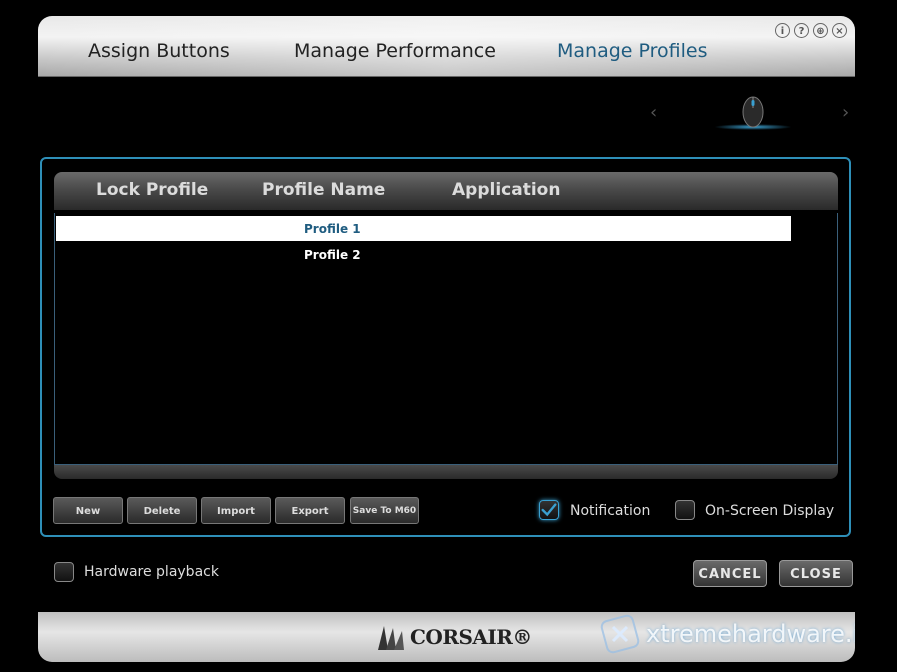  Describe the element at coordinates (384, 510) in the screenshot. I see `save-to-device-button: Save To M60` at that location.